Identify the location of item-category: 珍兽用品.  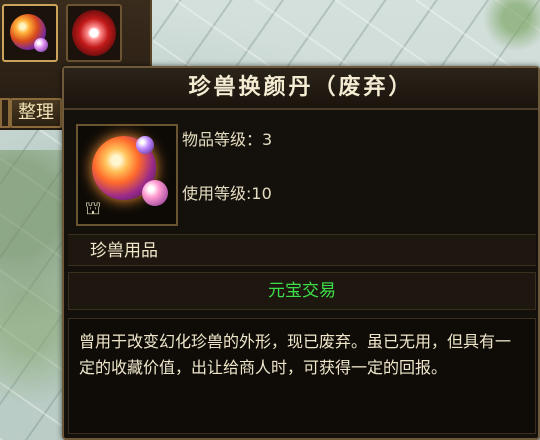
(302, 250).